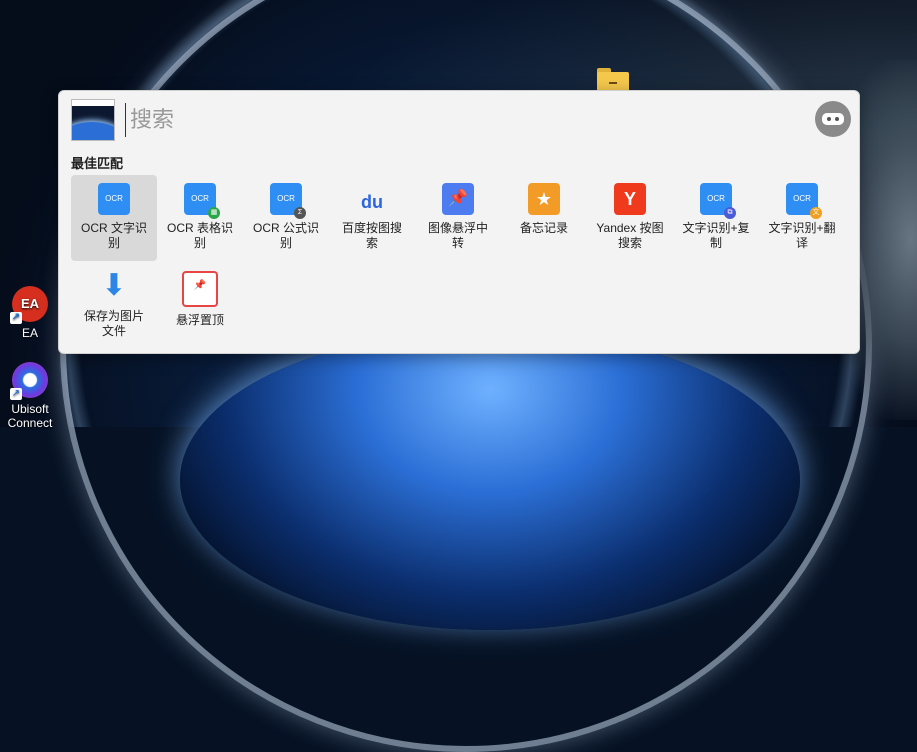 The height and width of the screenshot is (752, 917). I want to click on ocr-text-icon: OCR, so click(114, 199).